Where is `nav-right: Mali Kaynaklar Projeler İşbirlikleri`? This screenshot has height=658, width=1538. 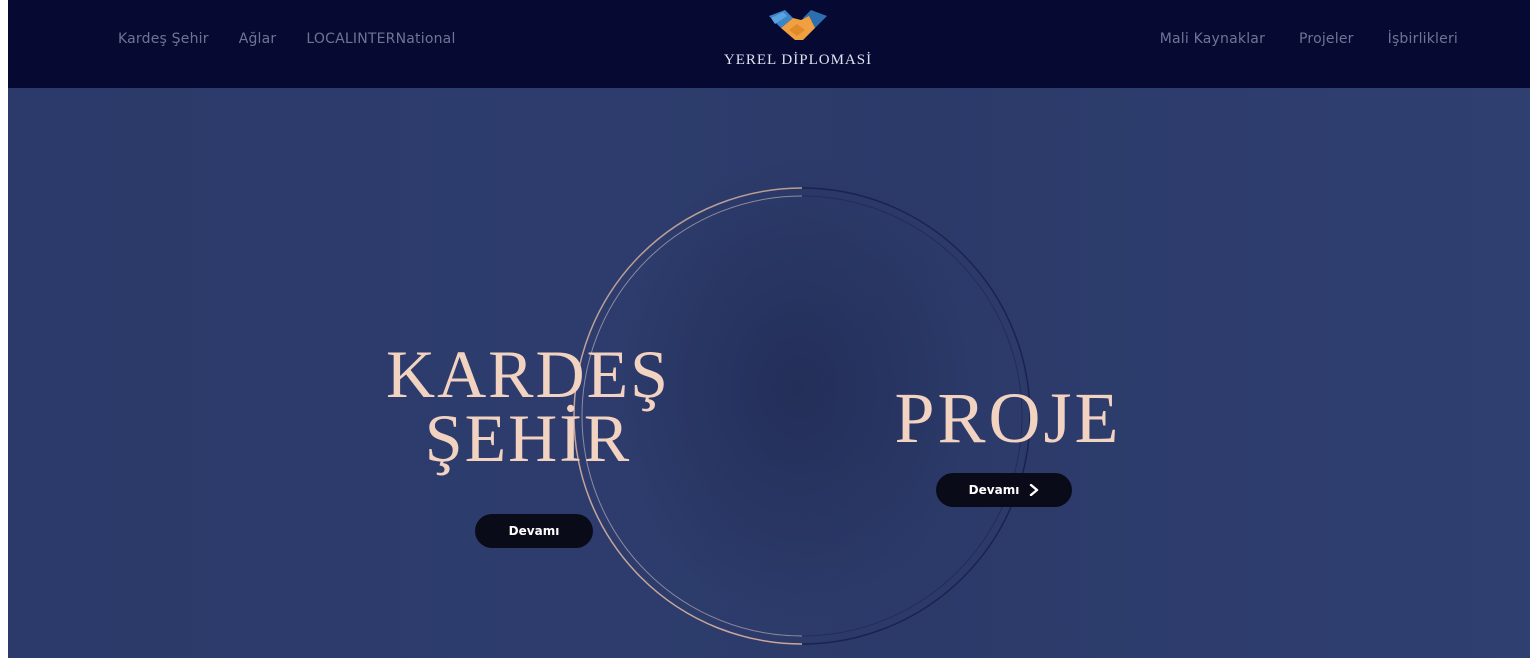
nav-right: Mali Kaynaklar Projeler İşbirlikleri is located at coordinates (1292, 39).